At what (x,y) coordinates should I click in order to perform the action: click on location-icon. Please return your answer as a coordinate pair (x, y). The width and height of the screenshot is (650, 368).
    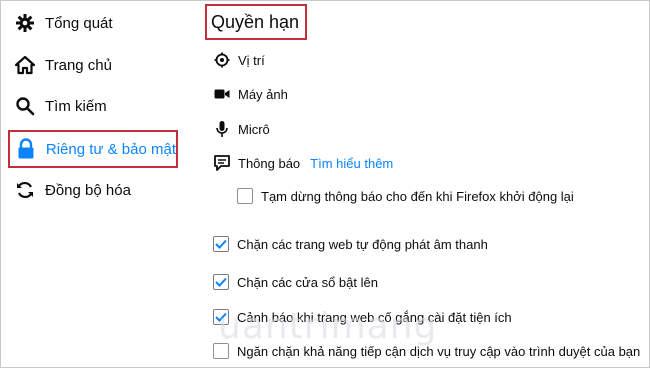
    Looking at the image, I should click on (222, 60).